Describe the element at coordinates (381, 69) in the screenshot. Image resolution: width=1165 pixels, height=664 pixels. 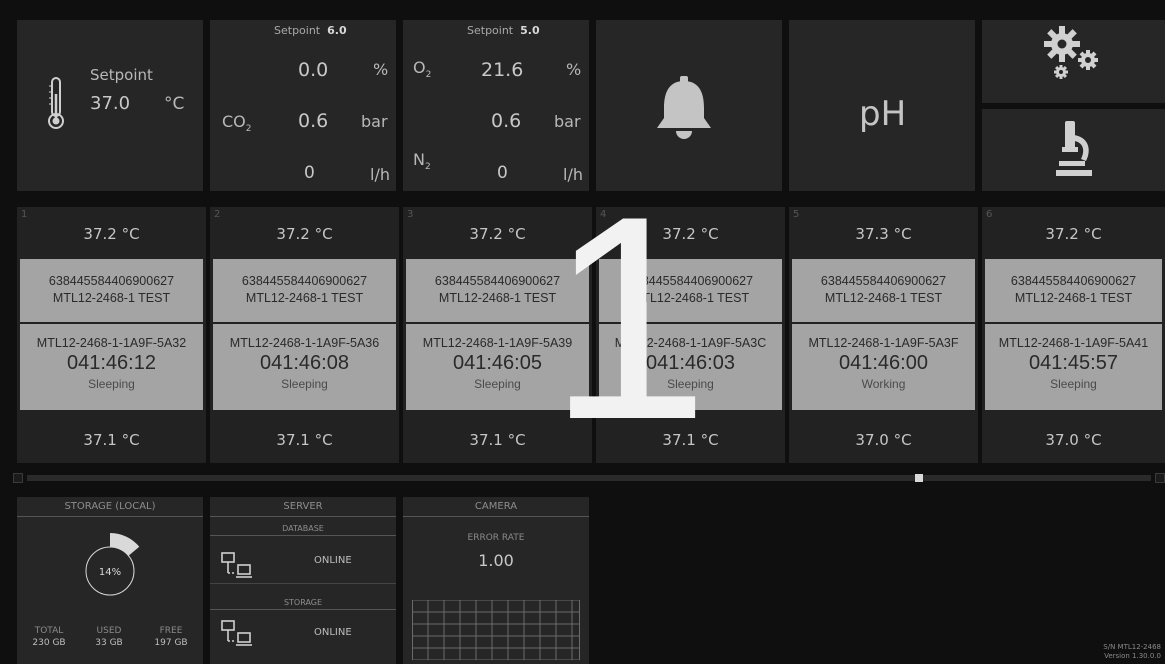
I see `co2-percent-unit: %` at that location.